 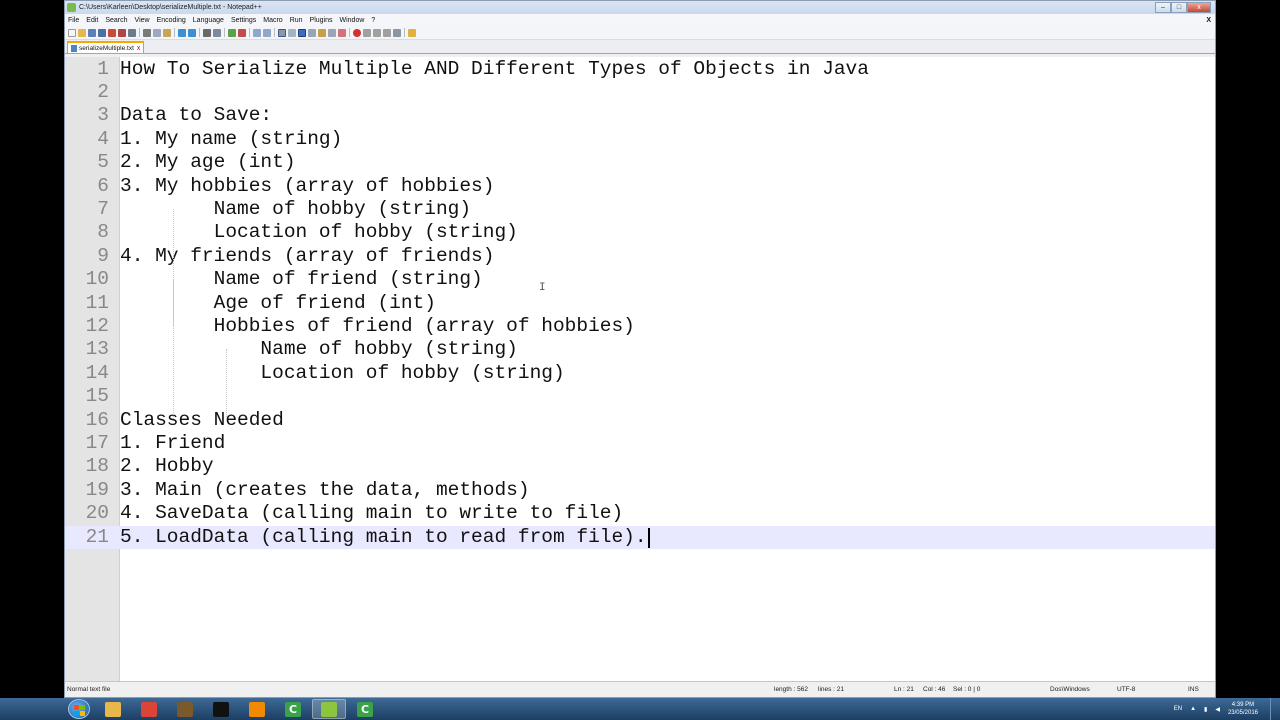 I want to click on close-document-button: X, so click(x=1208, y=20).